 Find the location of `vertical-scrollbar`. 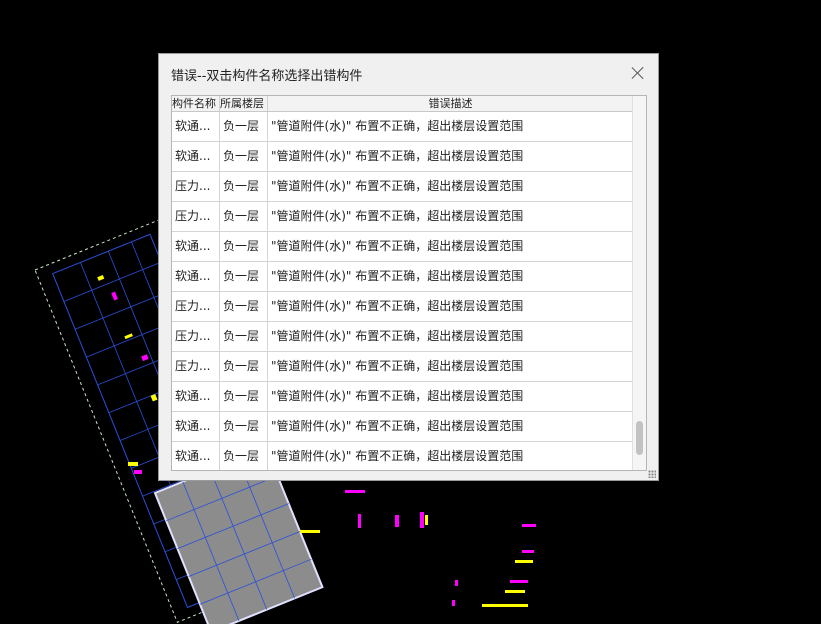

vertical-scrollbar is located at coordinates (639, 283).